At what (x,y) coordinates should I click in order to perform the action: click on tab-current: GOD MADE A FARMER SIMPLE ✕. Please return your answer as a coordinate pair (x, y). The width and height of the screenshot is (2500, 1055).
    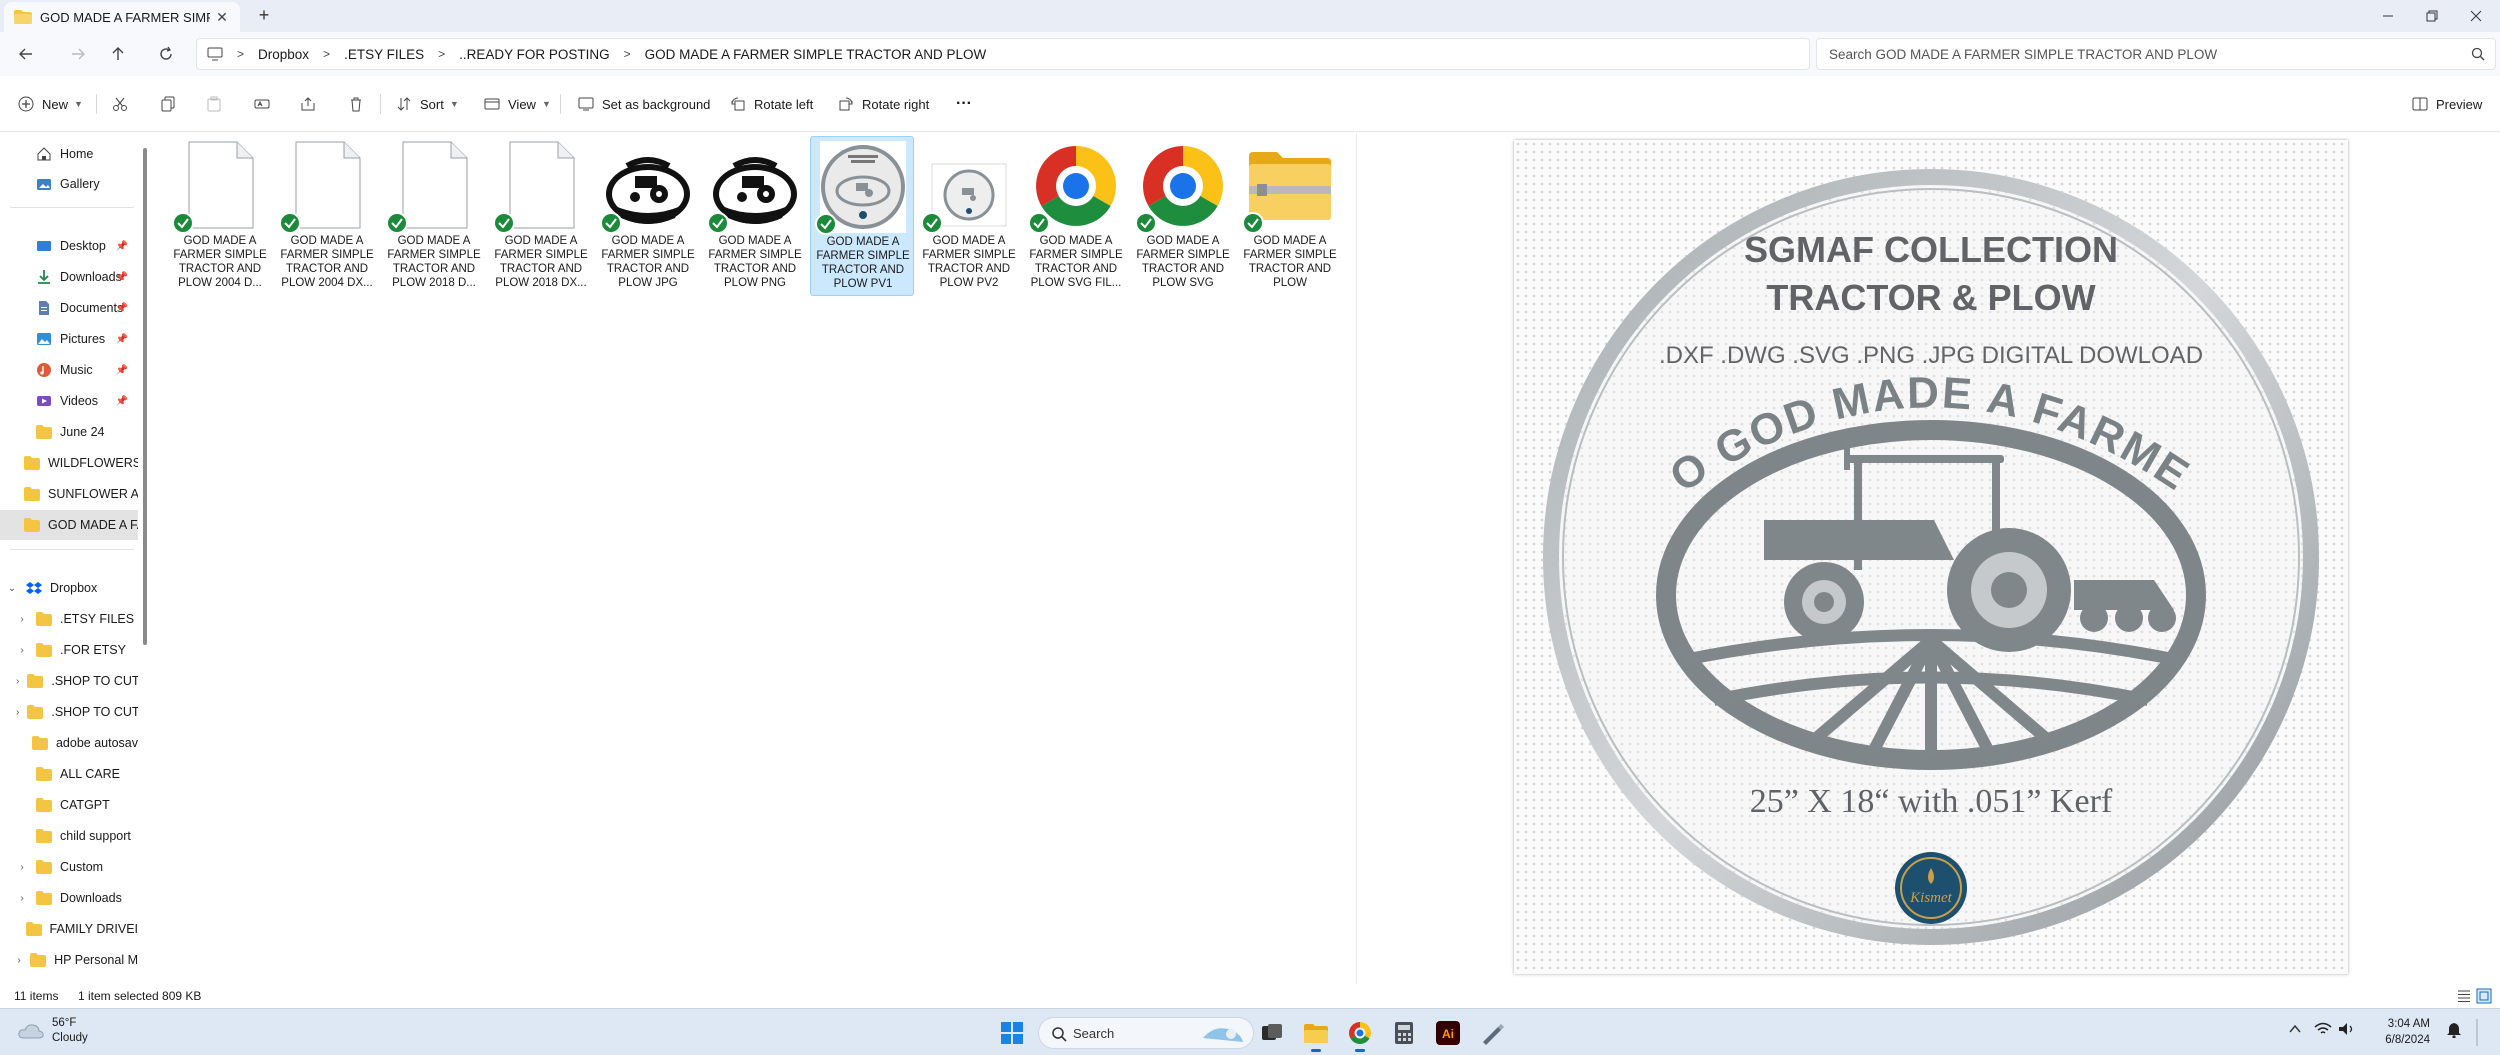
    Looking at the image, I should click on (122, 17).